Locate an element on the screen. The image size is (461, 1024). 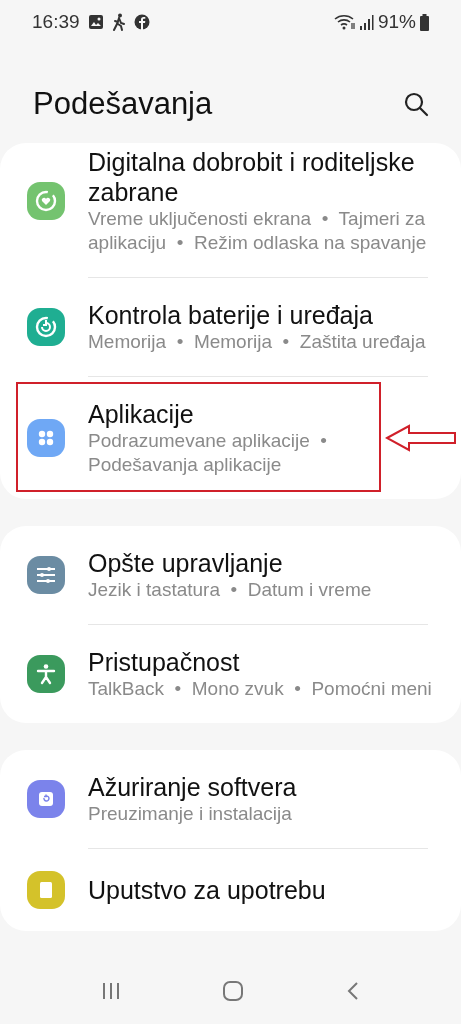
back-icon is located at coordinates (353, 991).